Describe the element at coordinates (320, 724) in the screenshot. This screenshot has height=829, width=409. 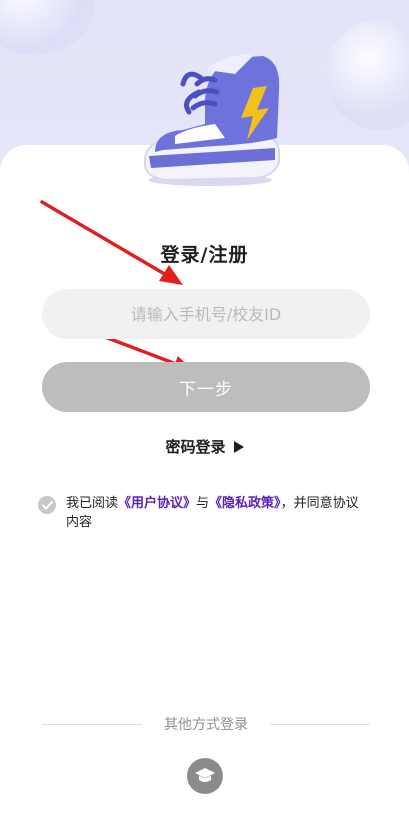
I see `divider-line-right` at that location.